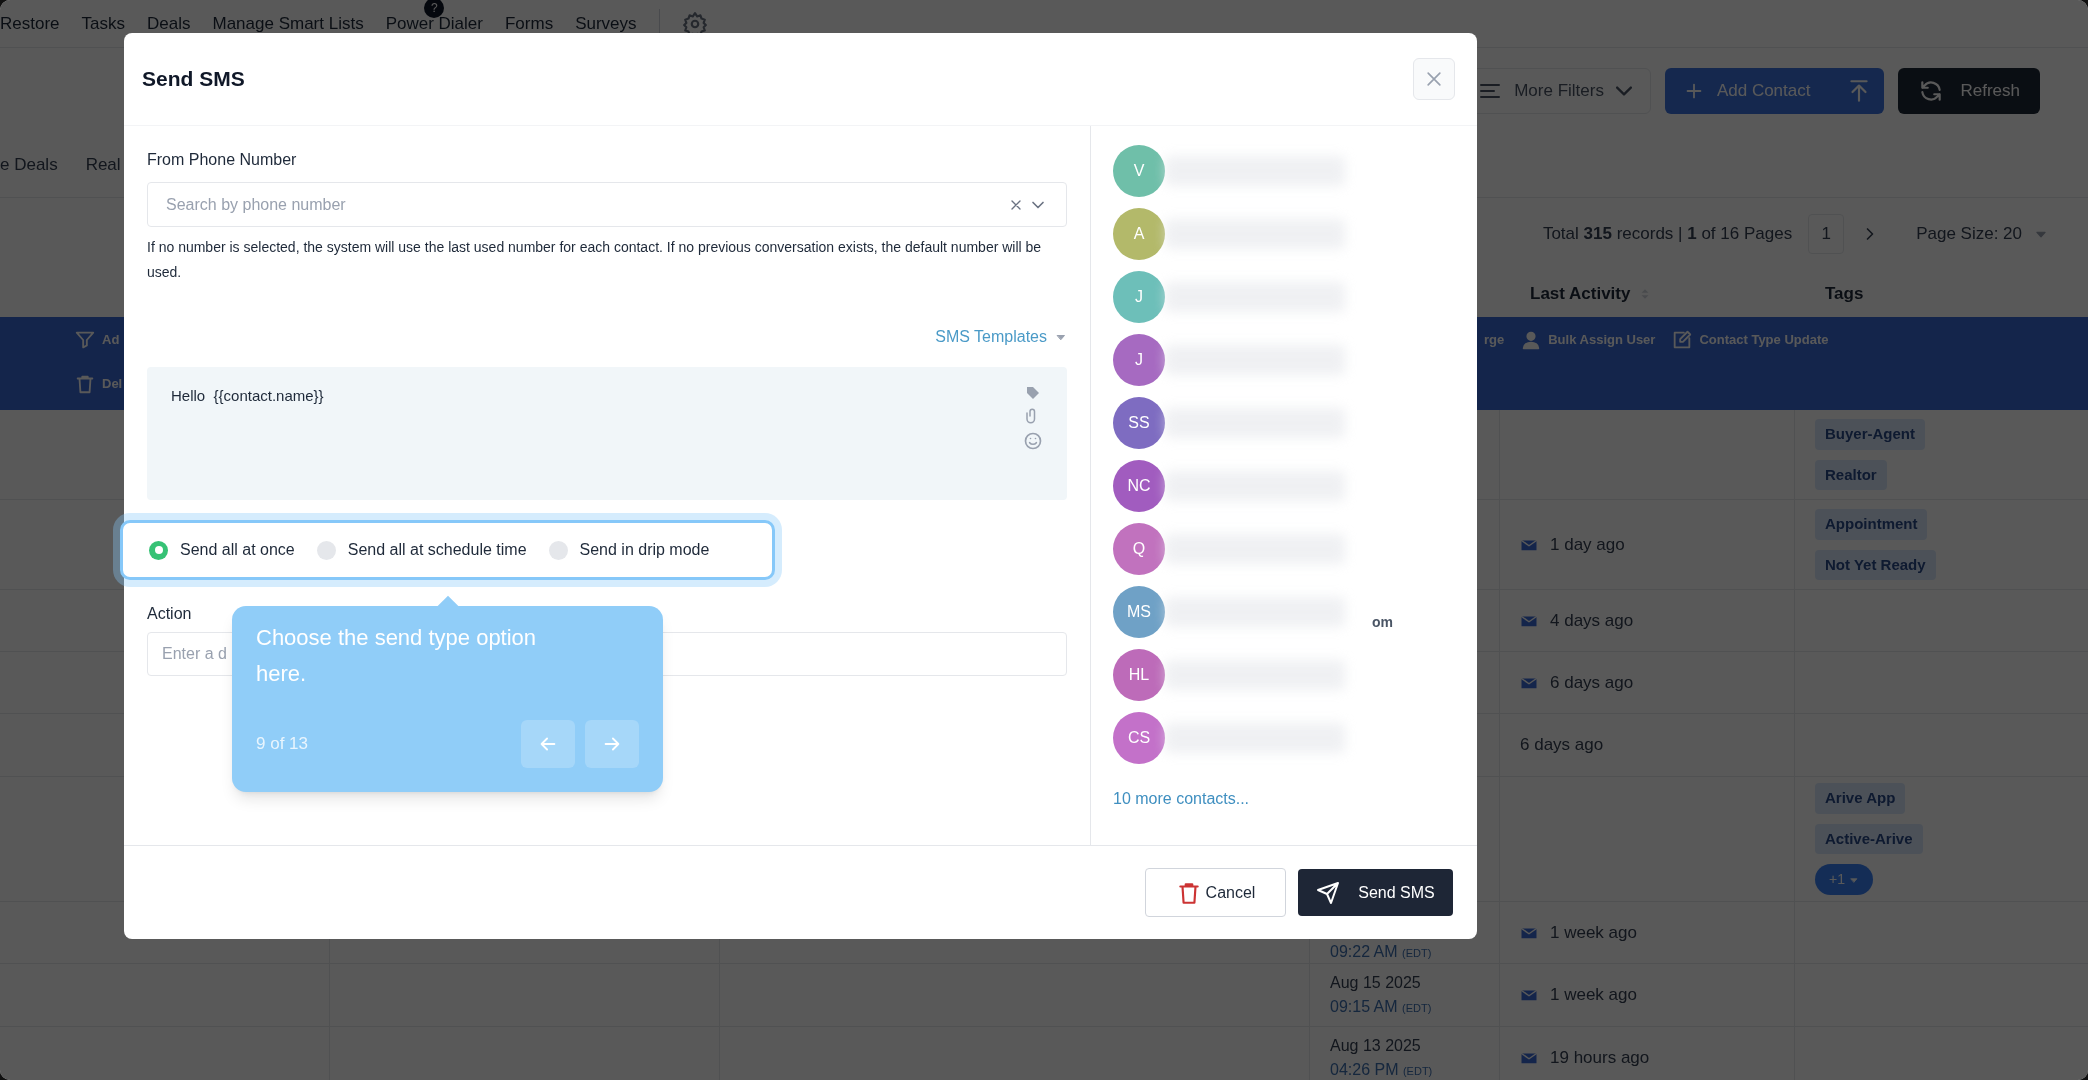 This screenshot has width=2088, height=1080. I want to click on tag: Appointment, so click(1871, 524).